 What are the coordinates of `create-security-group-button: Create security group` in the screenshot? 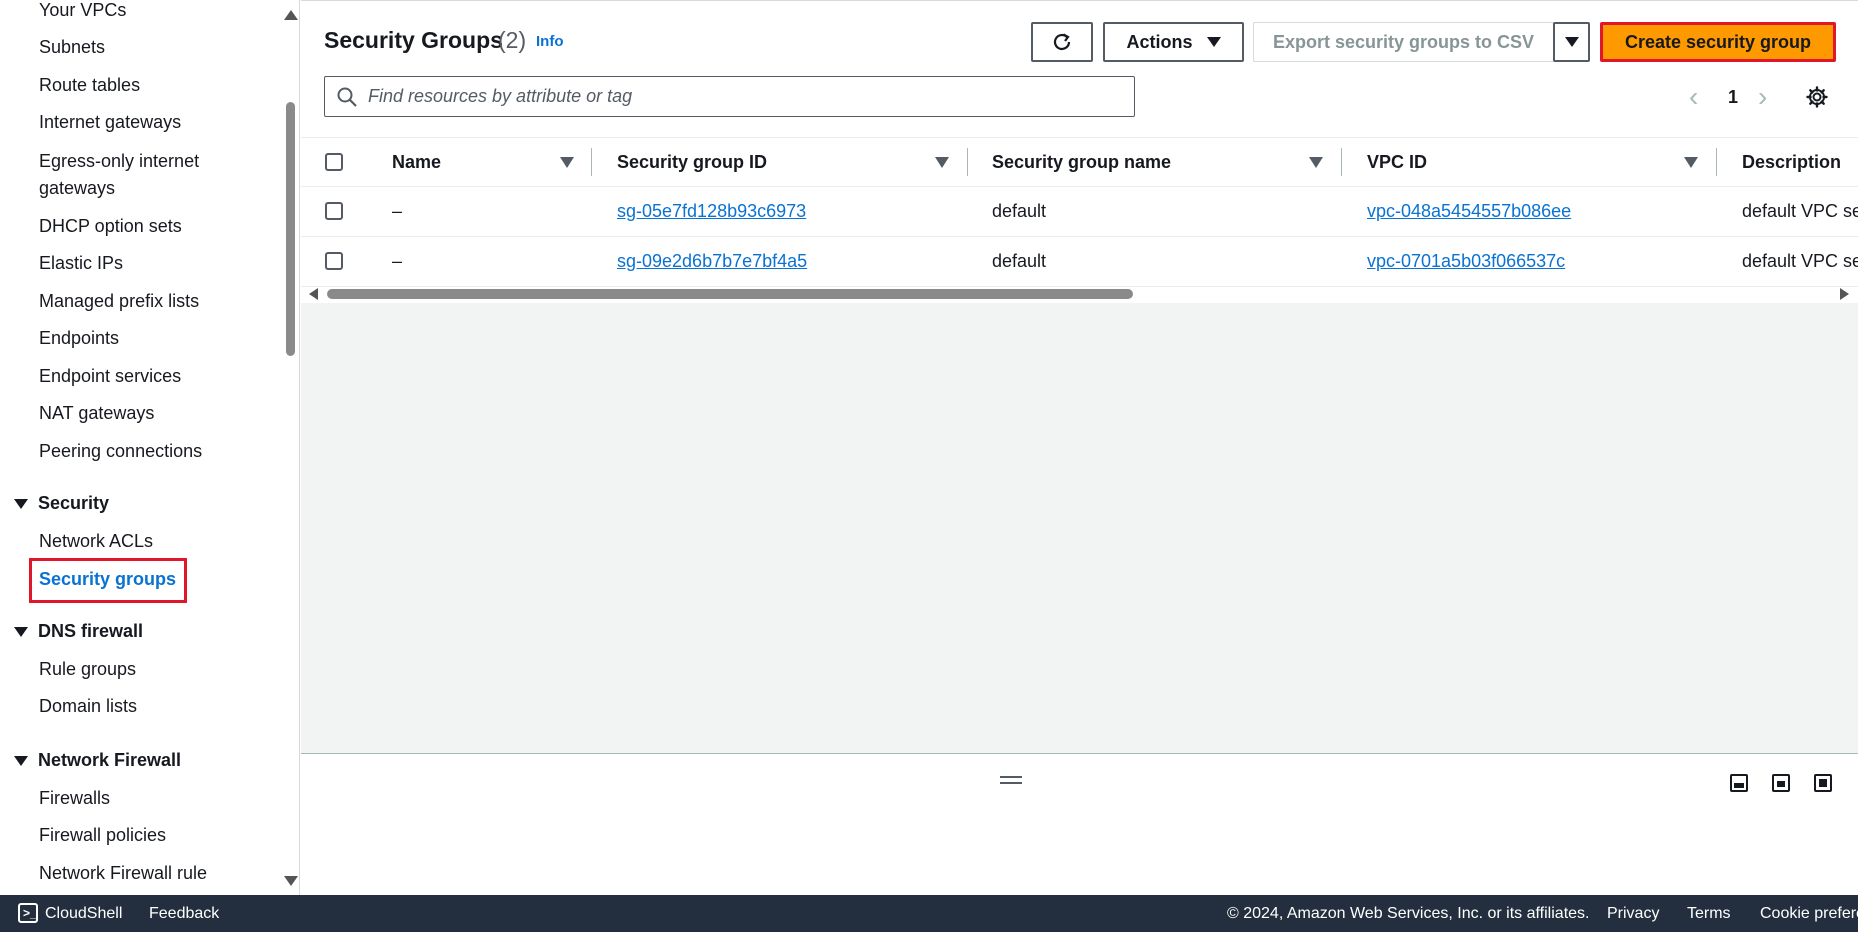 It's located at (1718, 42).